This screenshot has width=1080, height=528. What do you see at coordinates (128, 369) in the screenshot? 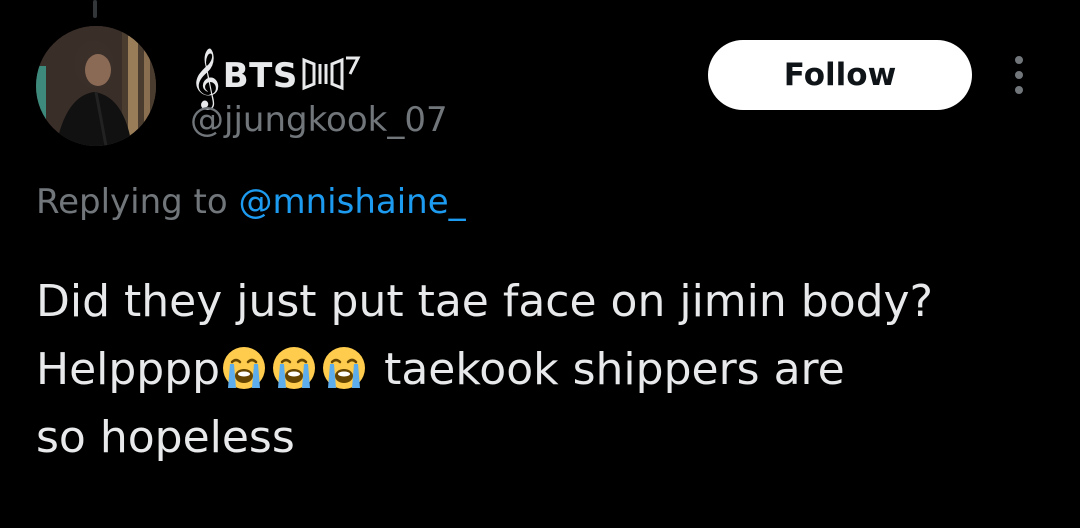
I see `tweet-line-2-start: Helpppp` at bounding box center [128, 369].